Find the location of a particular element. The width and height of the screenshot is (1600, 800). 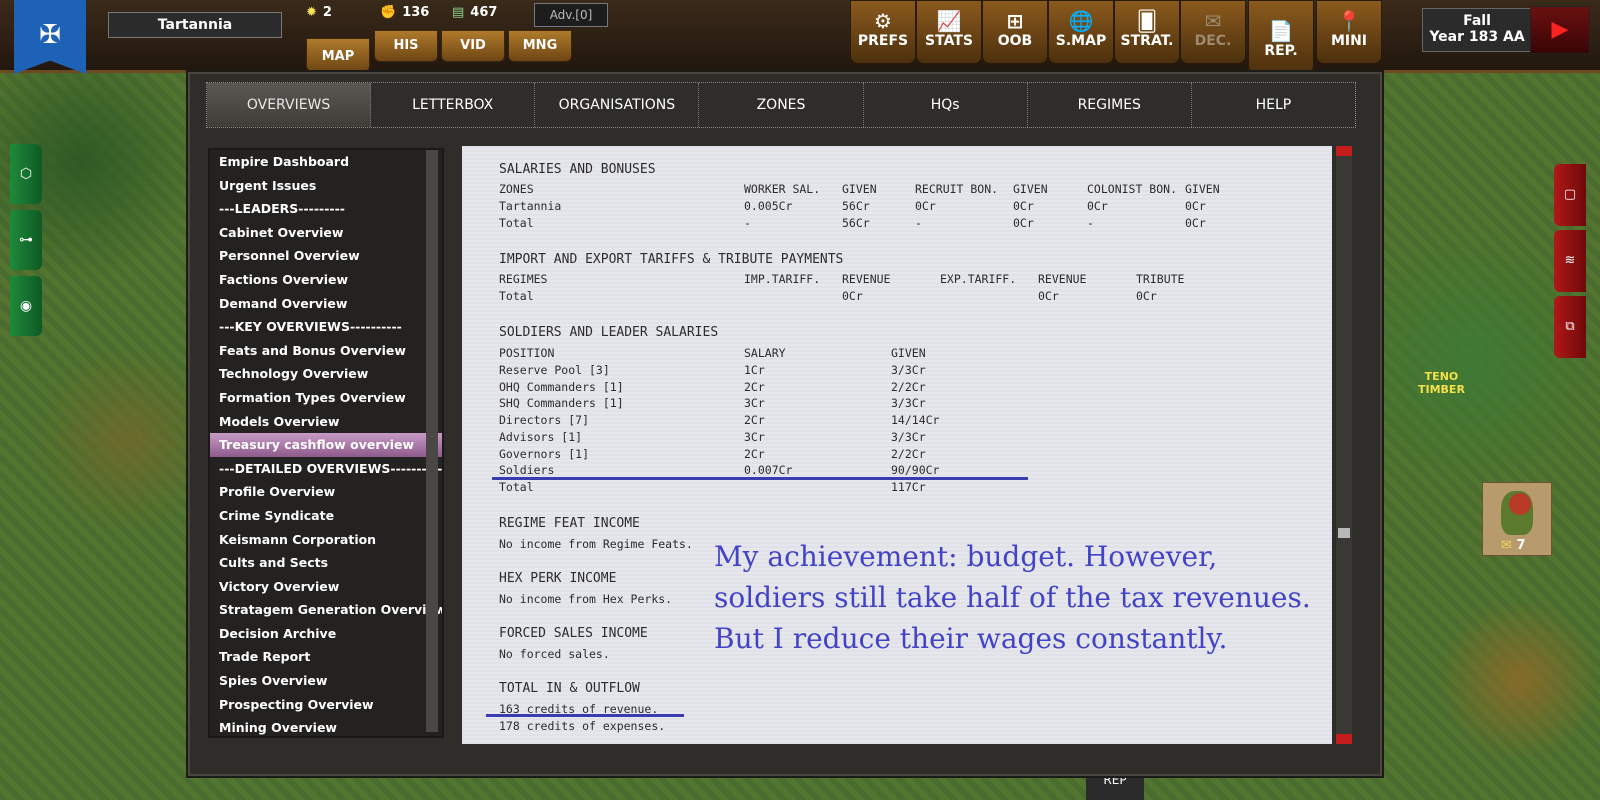

minimap-button: 📍 MINI is located at coordinates (1349, 32).